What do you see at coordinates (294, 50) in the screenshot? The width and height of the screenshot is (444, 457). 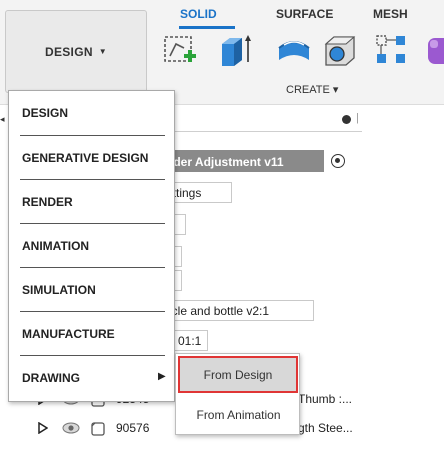 I see `revolve-icon` at bounding box center [294, 50].